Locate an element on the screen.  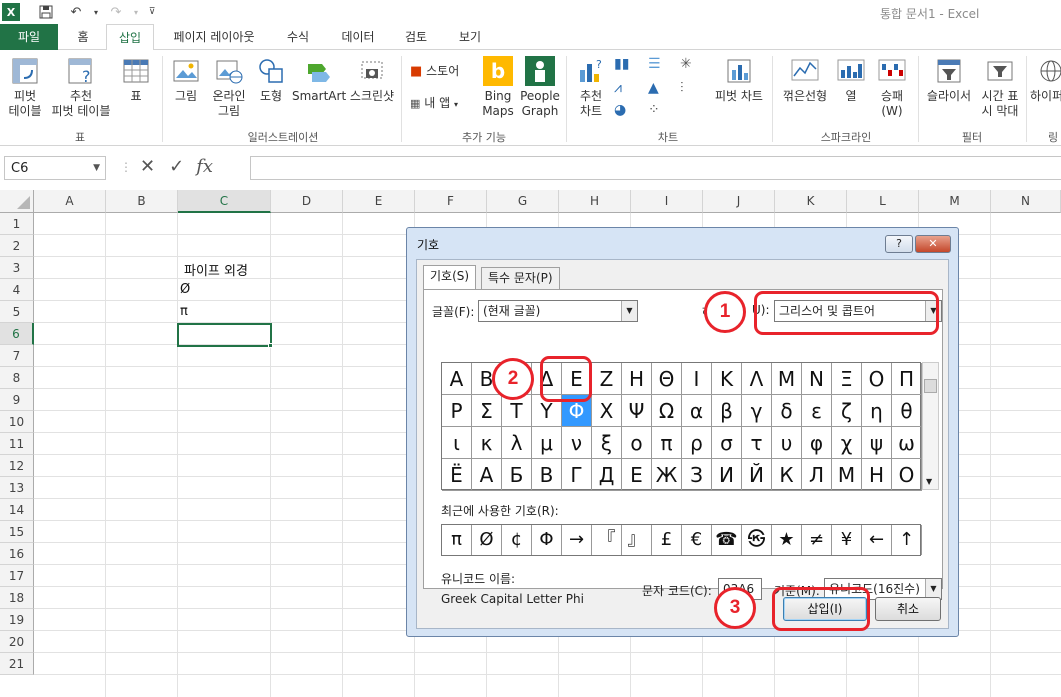
tab-view: 보기 is located at coordinates (470, 37).